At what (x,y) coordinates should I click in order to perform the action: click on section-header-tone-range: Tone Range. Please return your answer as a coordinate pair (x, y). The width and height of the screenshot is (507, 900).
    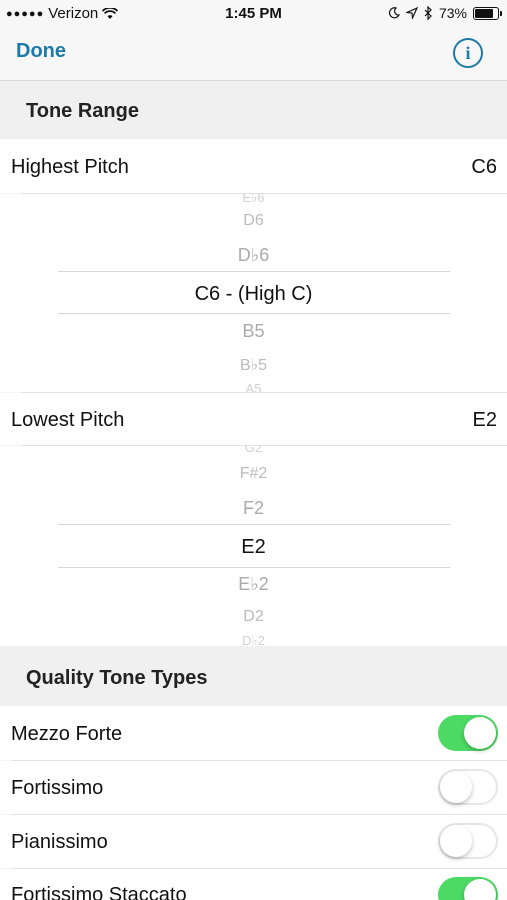
    Looking at the image, I should click on (253, 110).